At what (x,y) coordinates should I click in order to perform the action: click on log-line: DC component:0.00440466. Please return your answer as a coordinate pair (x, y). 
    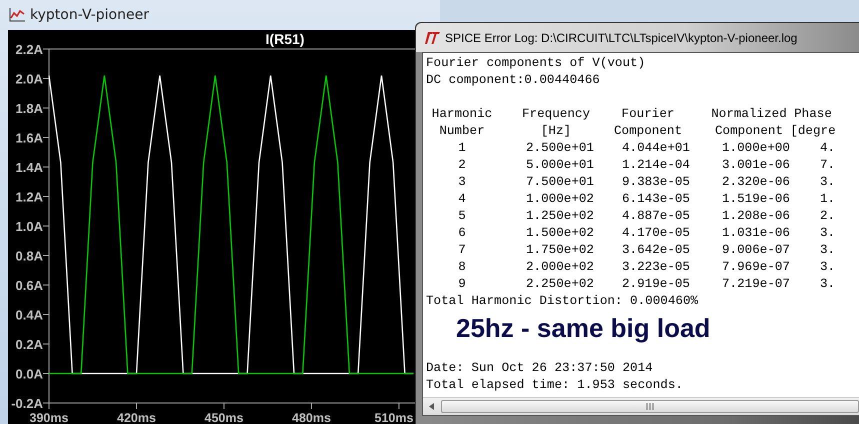
    Looking at the image, I should click on (513, 80).